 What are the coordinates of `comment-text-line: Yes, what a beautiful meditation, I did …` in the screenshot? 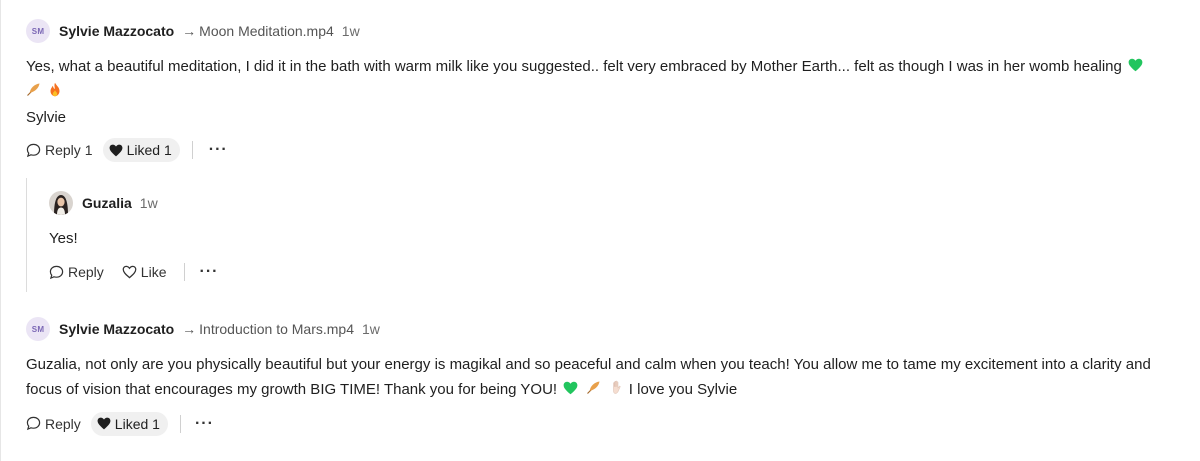 It's located at (574, 66).